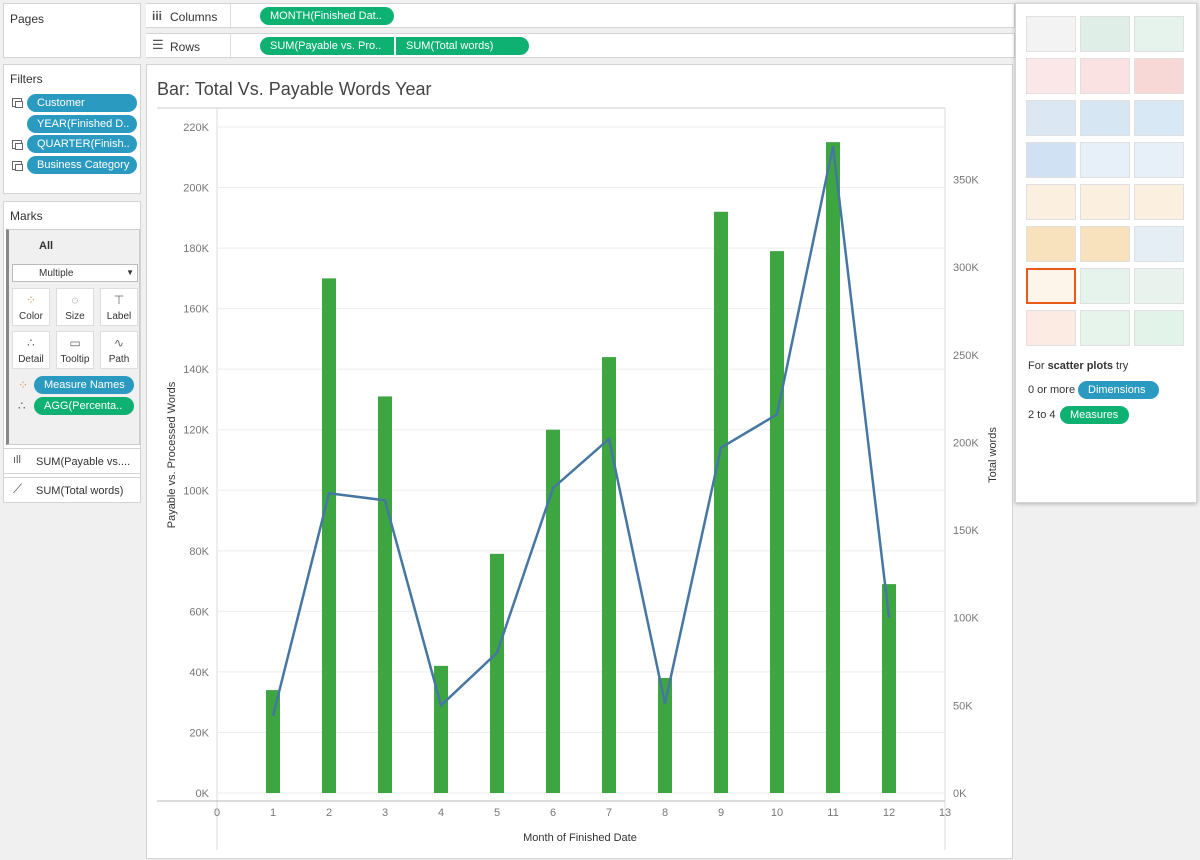 The image size is (1200, 860). What do you see at coordinates (1051, 34) in the screenshot?
I see `text-table-thumb` at bounding box center [1051, 34].